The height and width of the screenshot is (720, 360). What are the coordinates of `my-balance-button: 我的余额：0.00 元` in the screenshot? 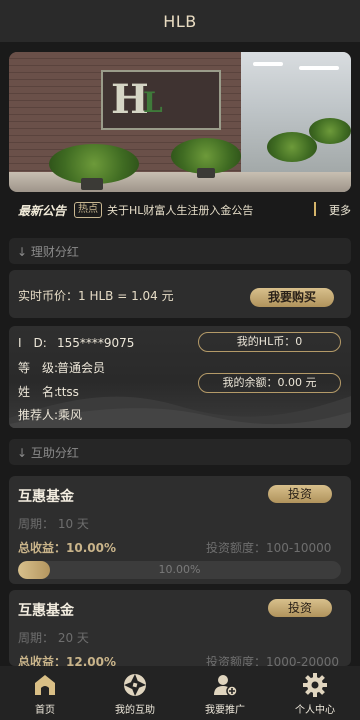 It's located at (269, 383).